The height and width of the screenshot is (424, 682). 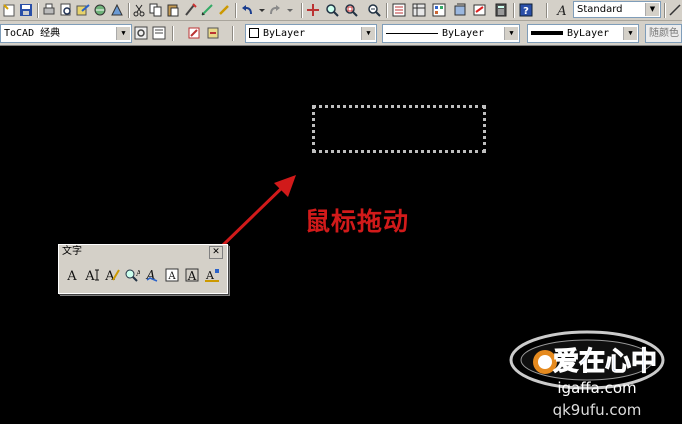 What do you see at coordinates (412, 33) in the screenshot?
I see `linetype-preview` at bounding box center [412, 33].